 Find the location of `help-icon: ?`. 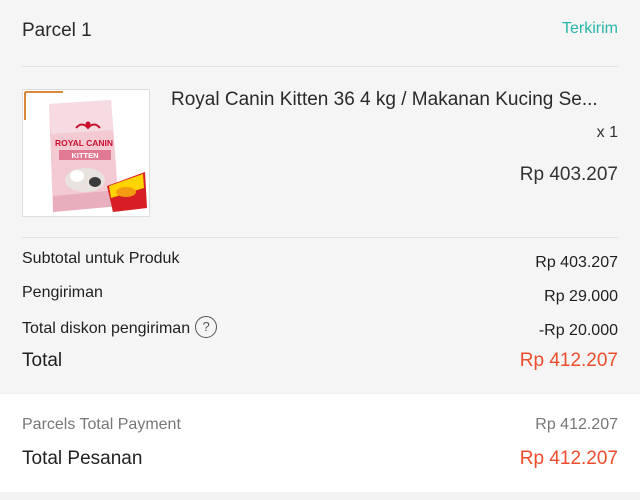

help-icon: ? is located at coordinates (206, 327).